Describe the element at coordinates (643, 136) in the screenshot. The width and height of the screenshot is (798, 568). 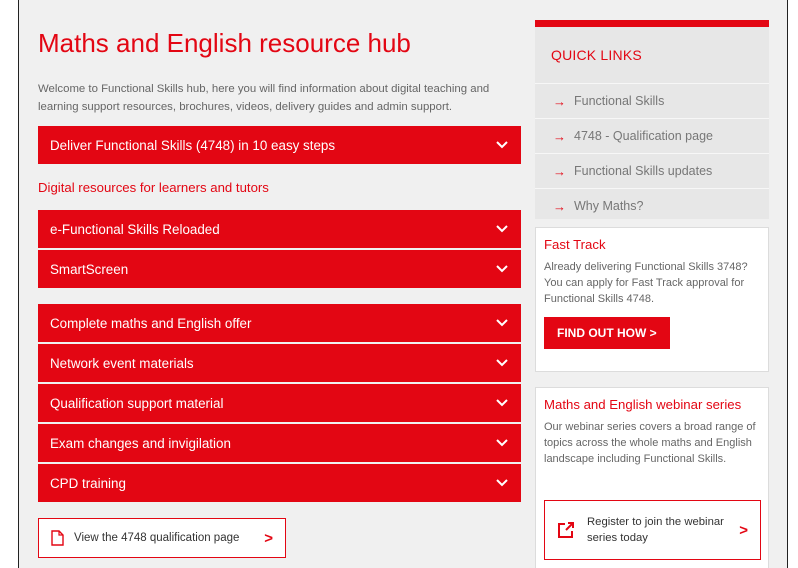
I see `quick-link-label: 4748 - Qualification page` at that location.